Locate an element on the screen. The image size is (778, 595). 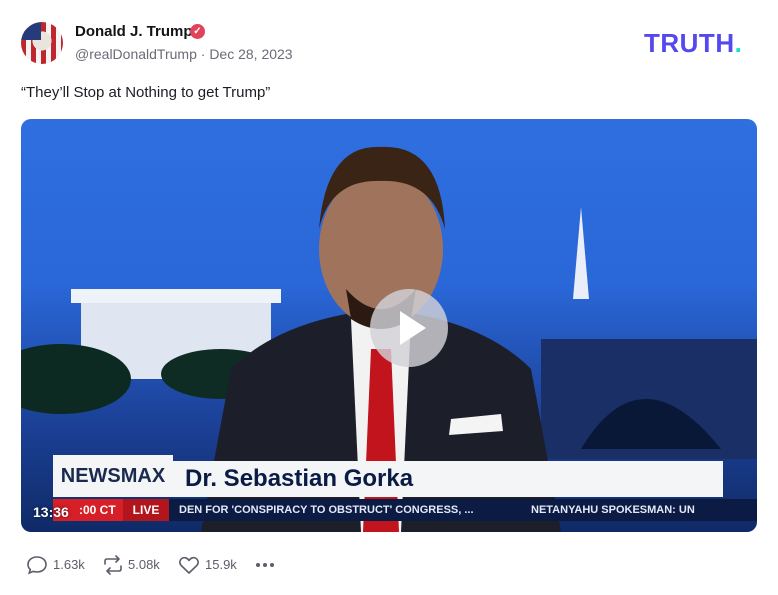
heart-icon is located at coordinates (189, 565).